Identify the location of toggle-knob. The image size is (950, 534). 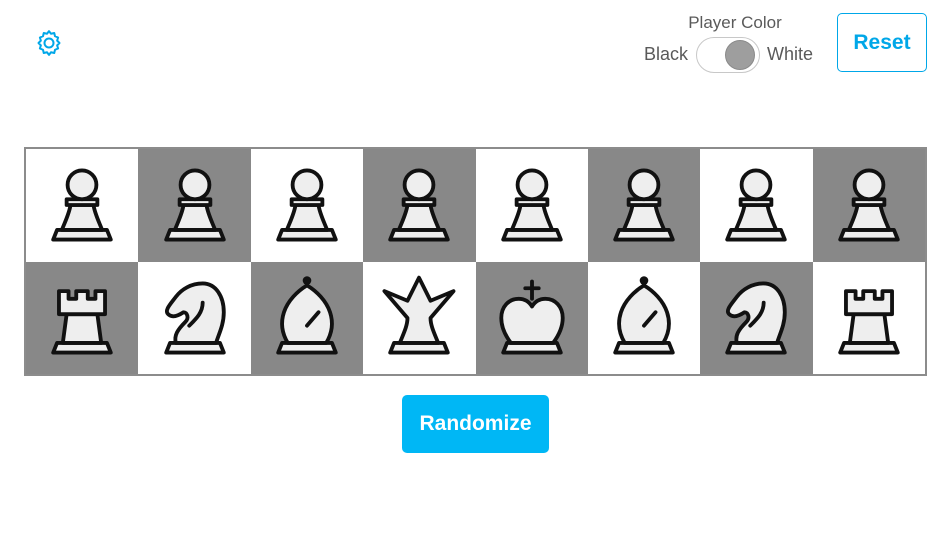
(740, 55).